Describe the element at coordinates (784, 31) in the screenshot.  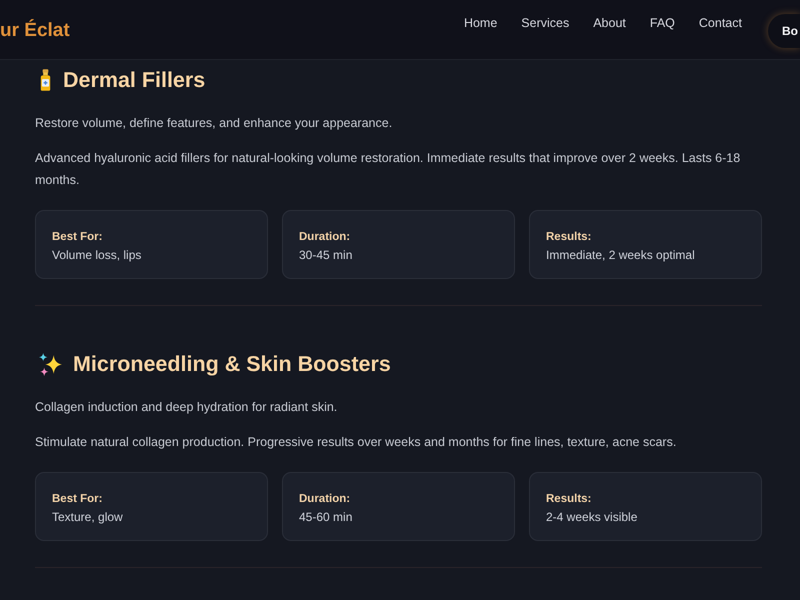
I see `cta-button: Bo` at that location.